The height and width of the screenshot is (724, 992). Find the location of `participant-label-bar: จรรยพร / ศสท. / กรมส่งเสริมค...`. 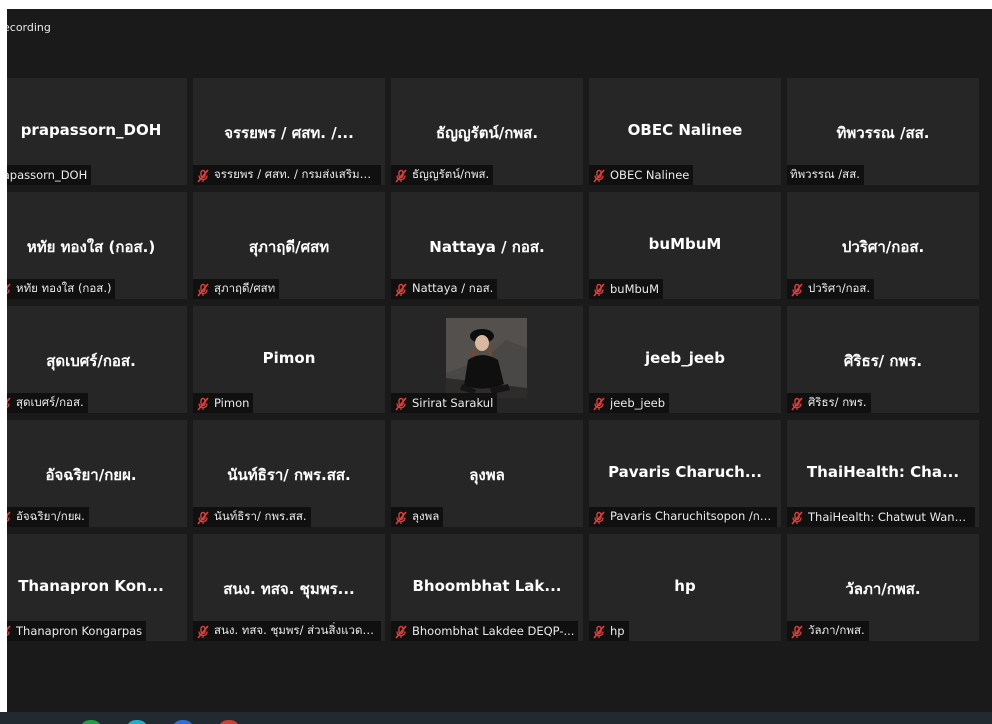

participant-label-bar: จรรยพร / ศสท. / กรมส่งเสริมค... is located at coordinates (287, 175).